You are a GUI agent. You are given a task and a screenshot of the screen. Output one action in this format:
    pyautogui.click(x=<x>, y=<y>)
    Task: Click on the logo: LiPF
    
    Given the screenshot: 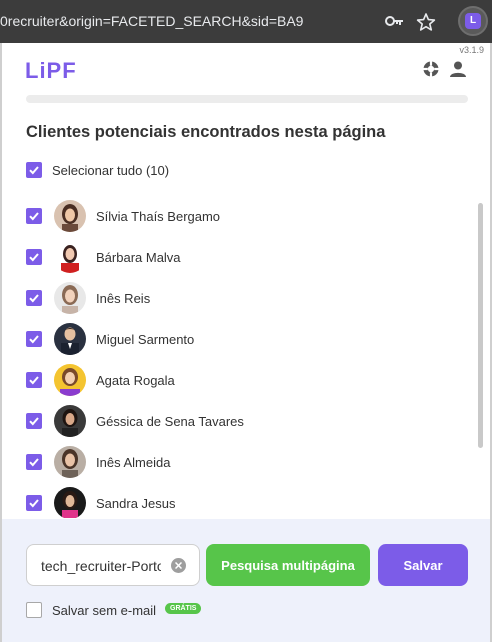 What is the action you would take?
    pyautogui.click(x=51, y=70)
    